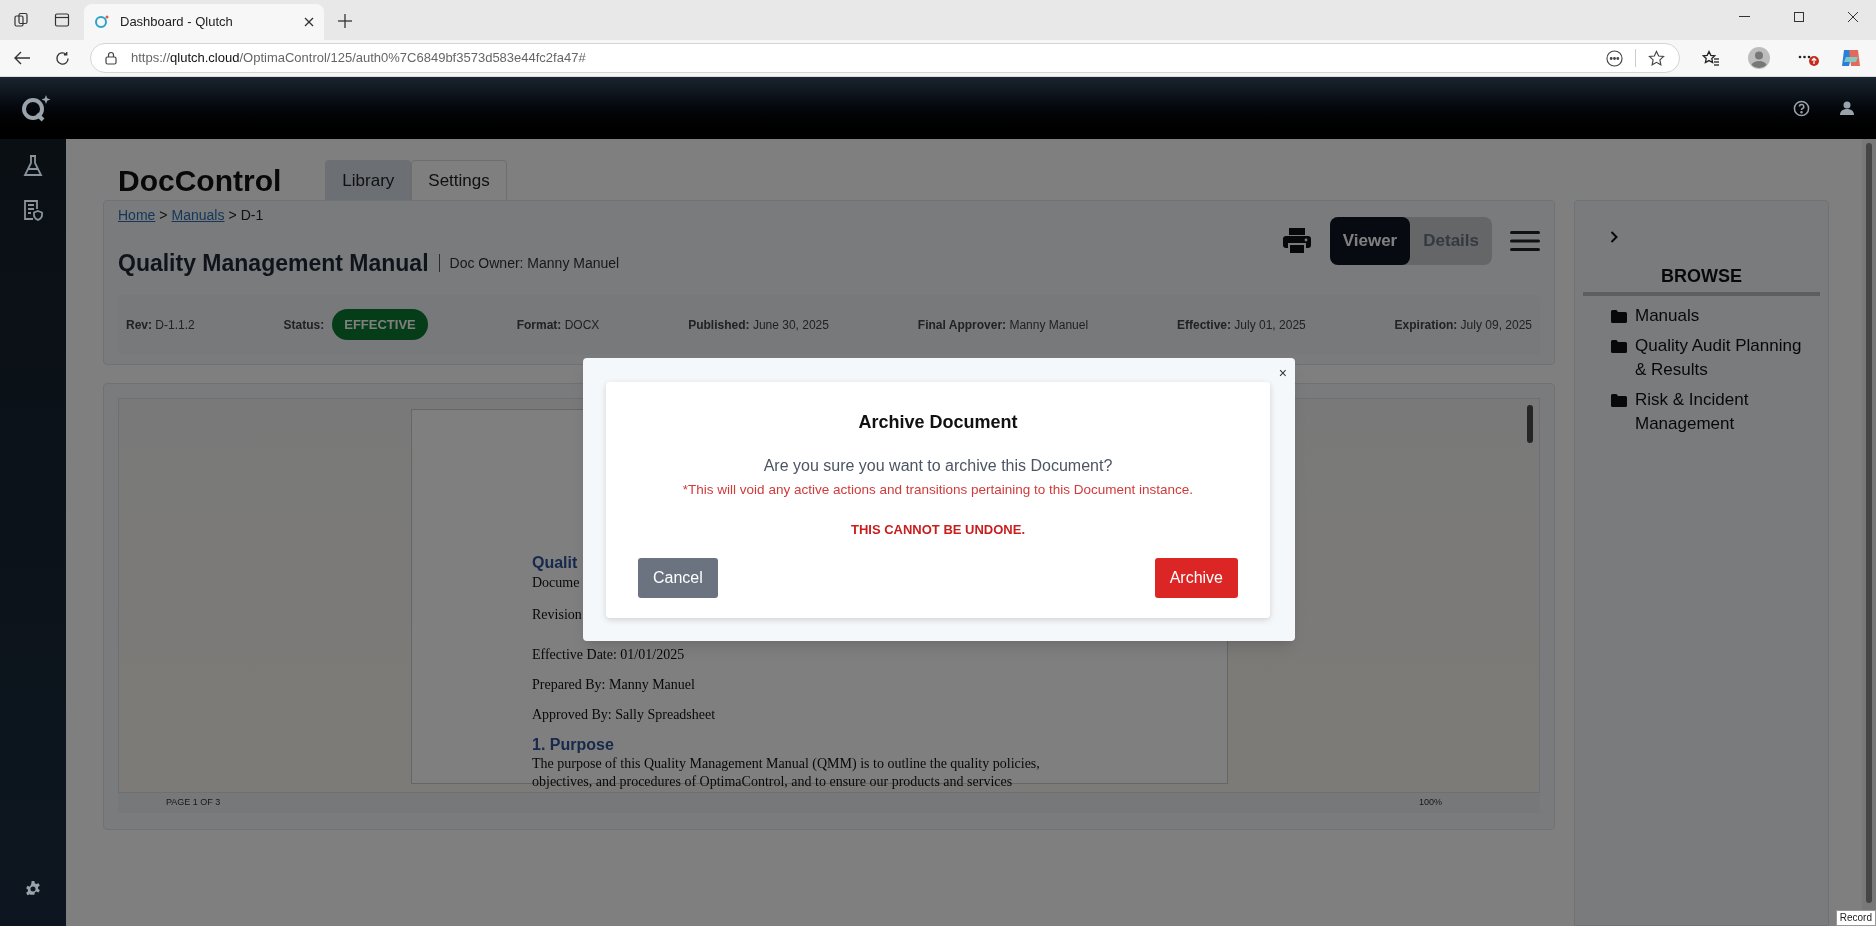  What do you see at coordinates (1296, 241) in the screenshot?
I see `print-icon` at bounding box center [1296, 241].